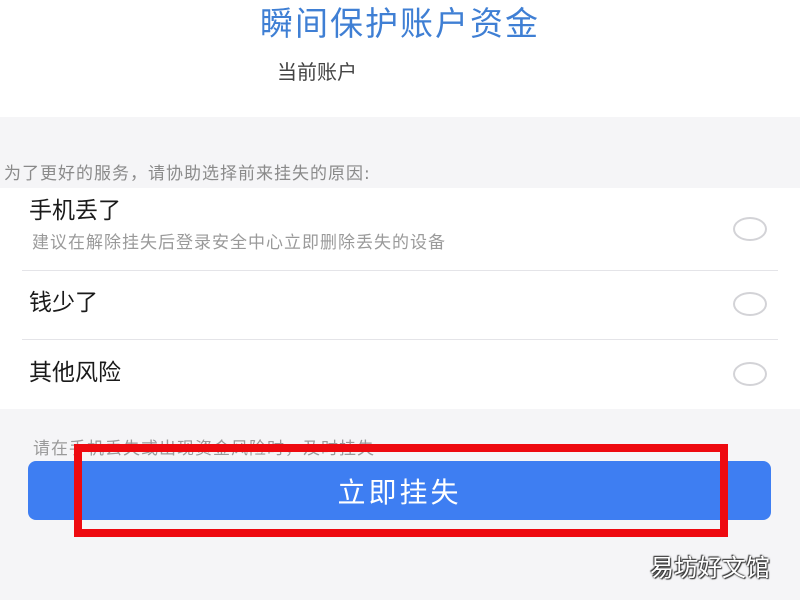  What do you see at coordinates (75, 211) in the screenshot?
I see `reason-title: 手机丢了` at bounding box center [75, 211].